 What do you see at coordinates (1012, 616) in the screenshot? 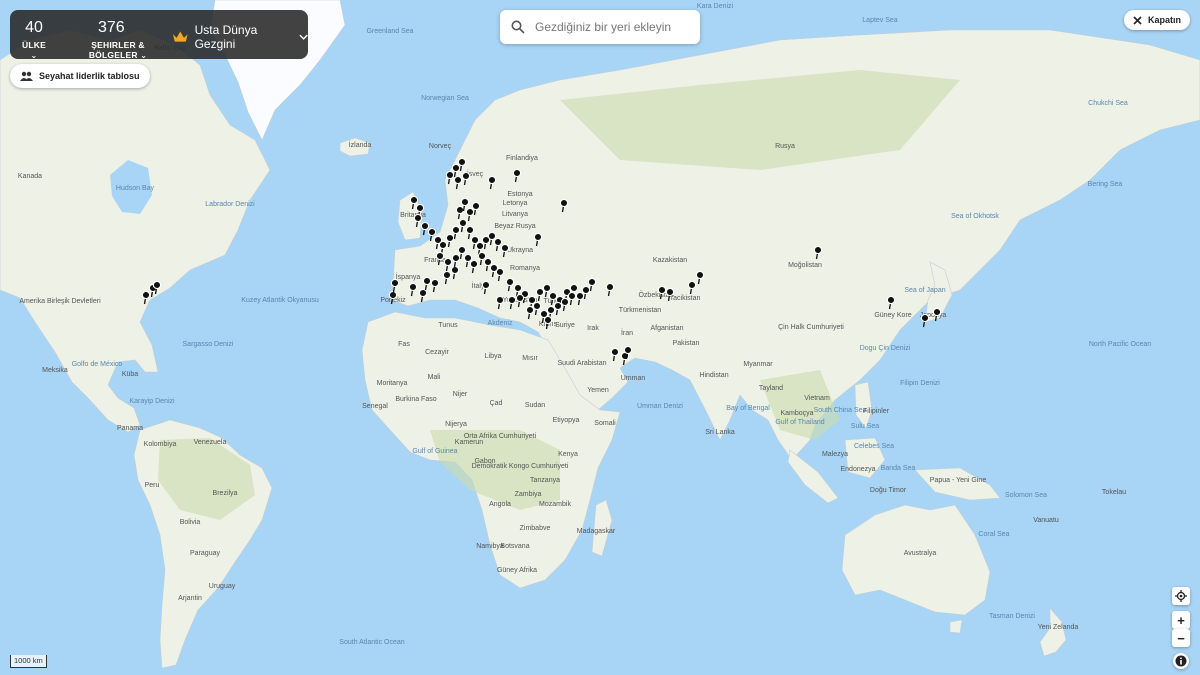
I see `ocean-label: Tasman Denizi` at bounding box center [1012, 616].